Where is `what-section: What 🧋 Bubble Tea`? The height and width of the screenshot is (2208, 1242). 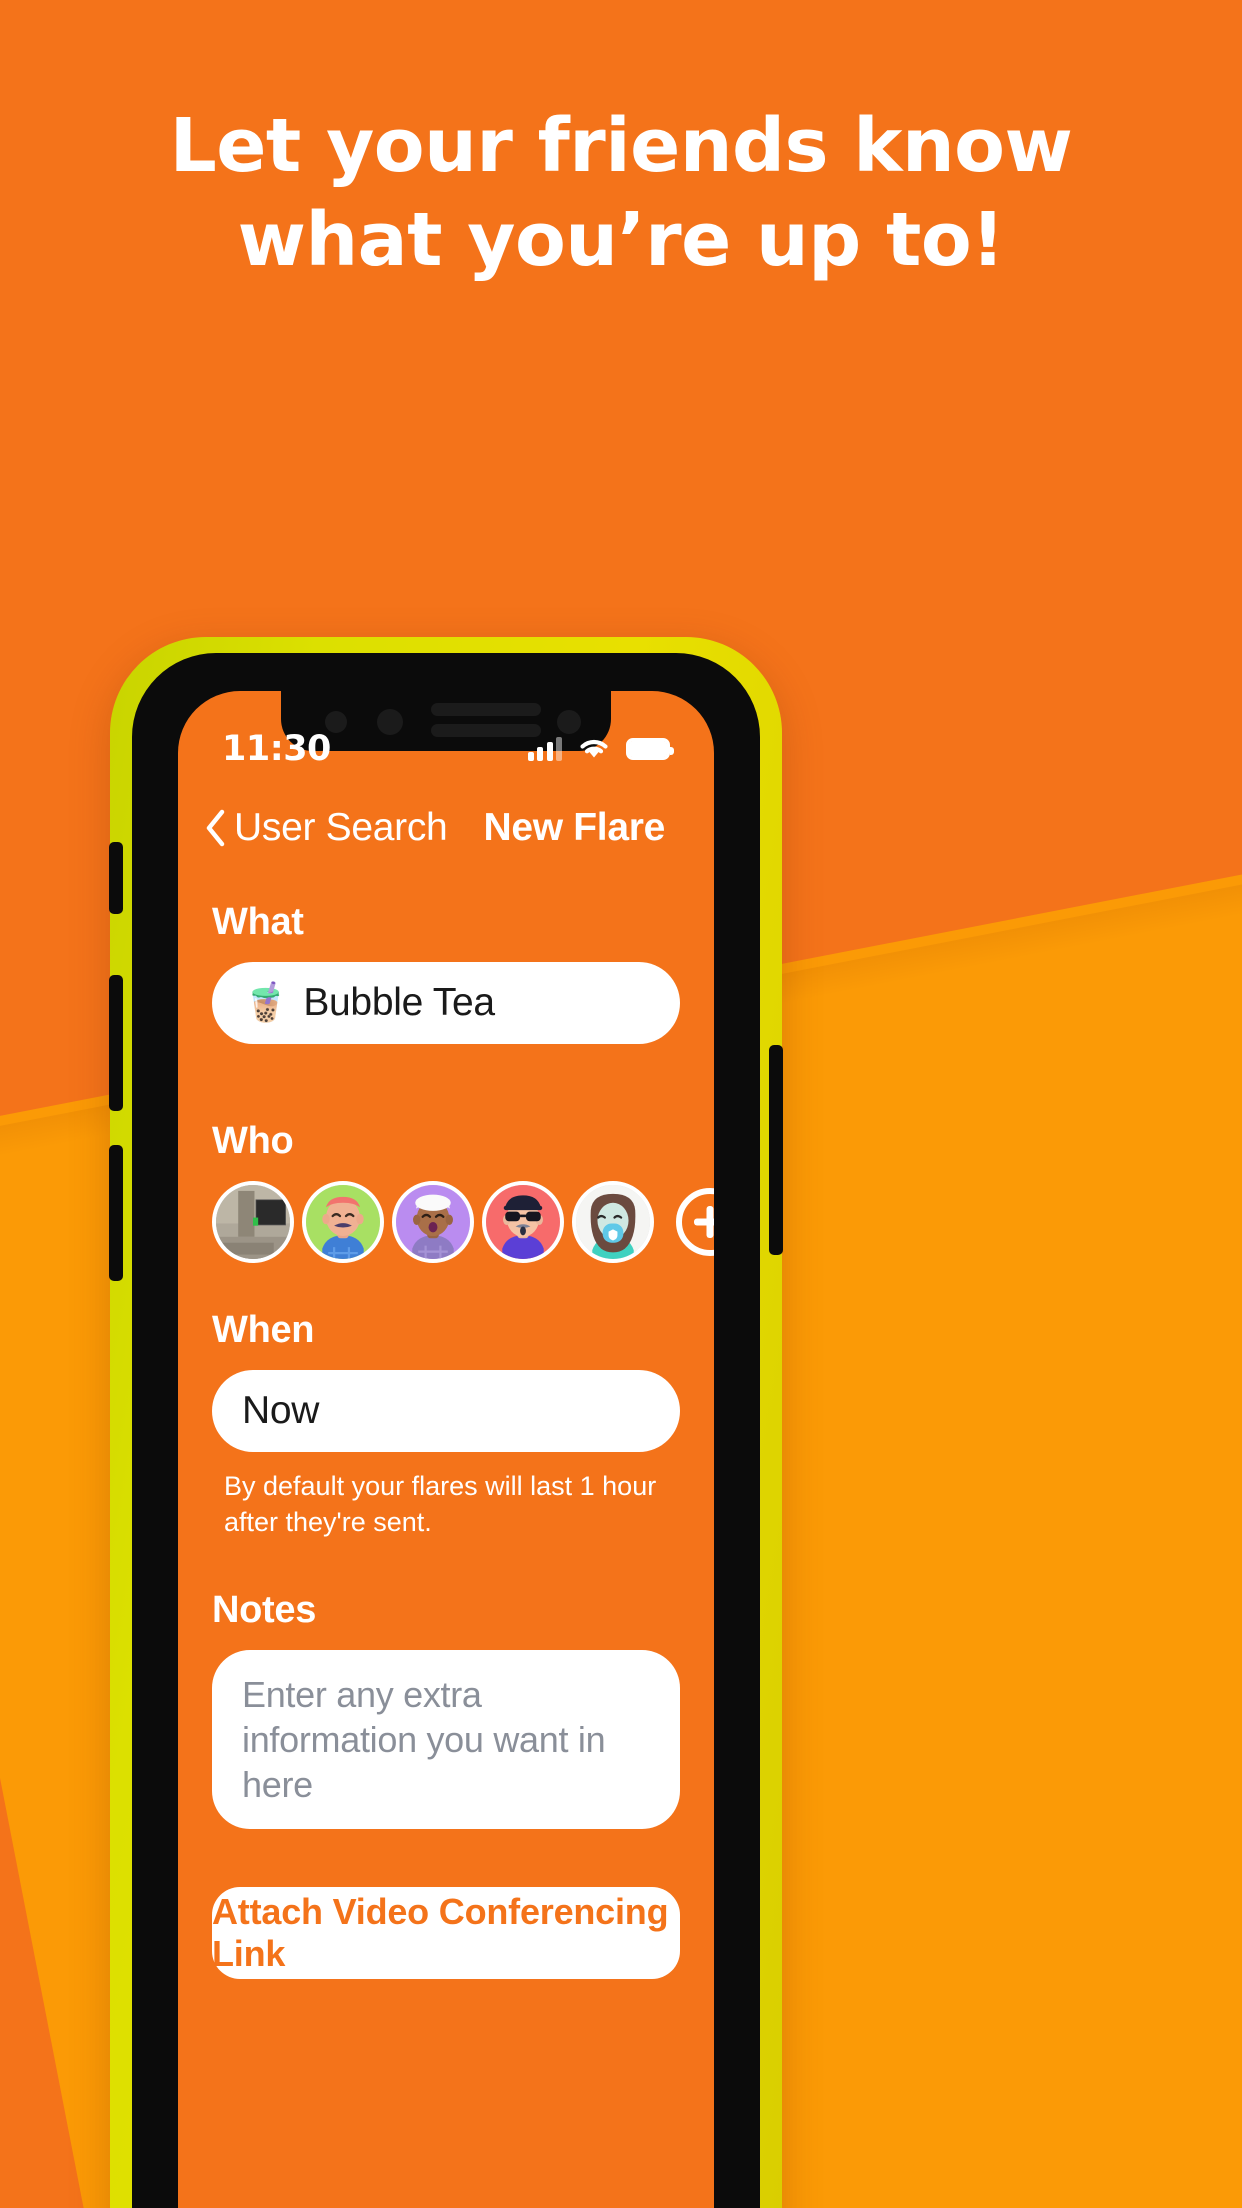 what-section: What 🧋 Bubble Tea is located at coordinates (446, 972).